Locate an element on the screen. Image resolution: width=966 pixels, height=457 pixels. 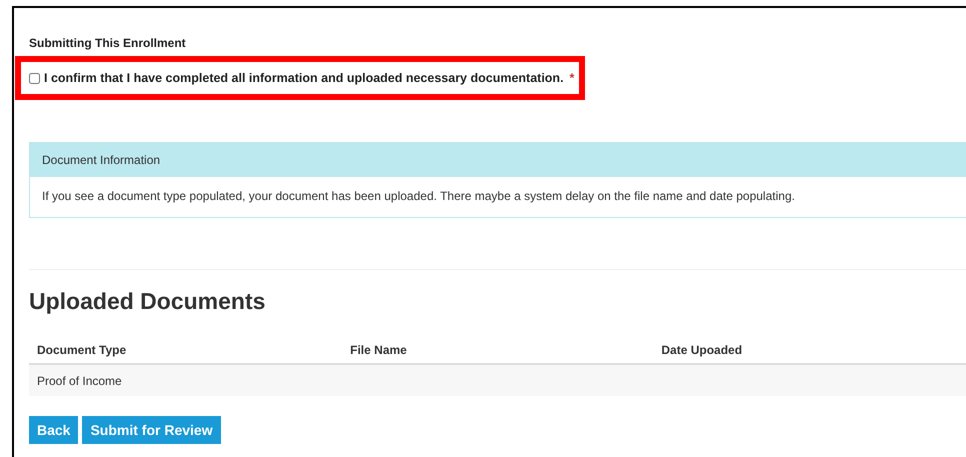
action-button: Submit for Review is located at coordinates (151, 430).